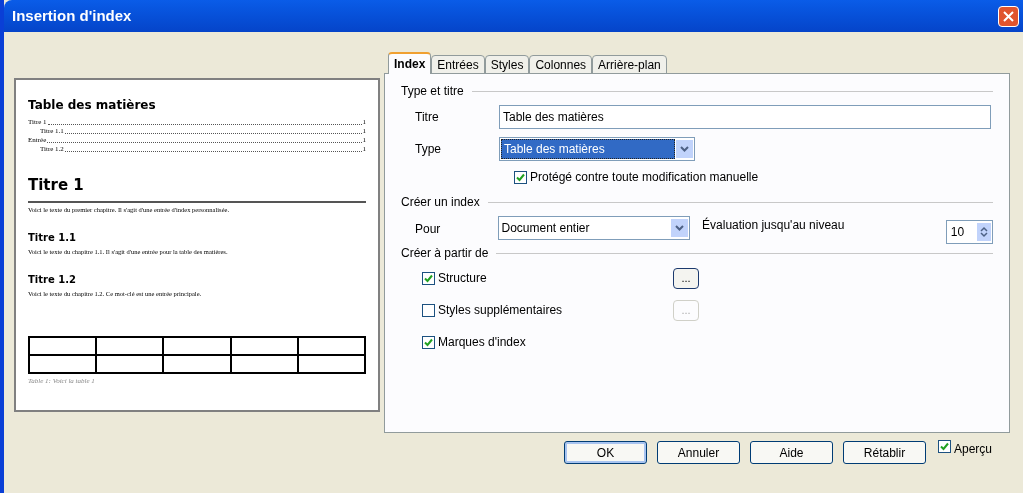 This screenshot has width=1023, height=493. Describe the element at coordinates (698, 452) in the screenshot. I see `dialog-button: Annuler` at that location.